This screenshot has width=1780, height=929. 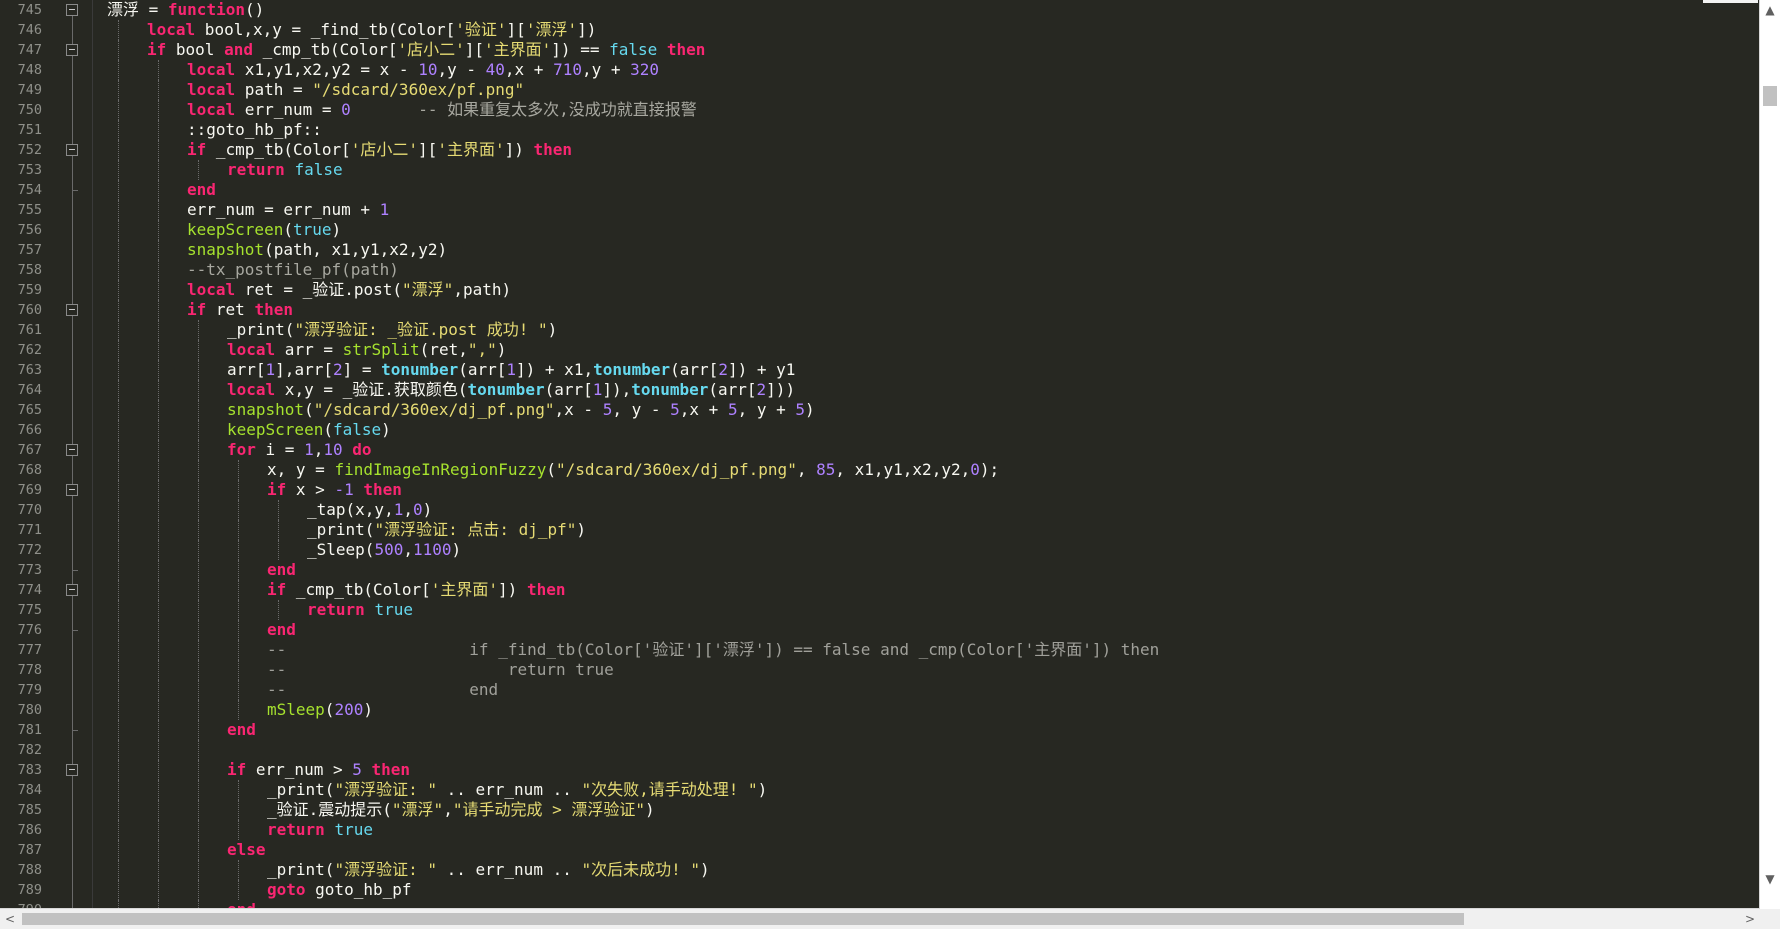 I want to click on code-line: local ret = _验证.post("漂浮",path), so click(x=349, y=290).